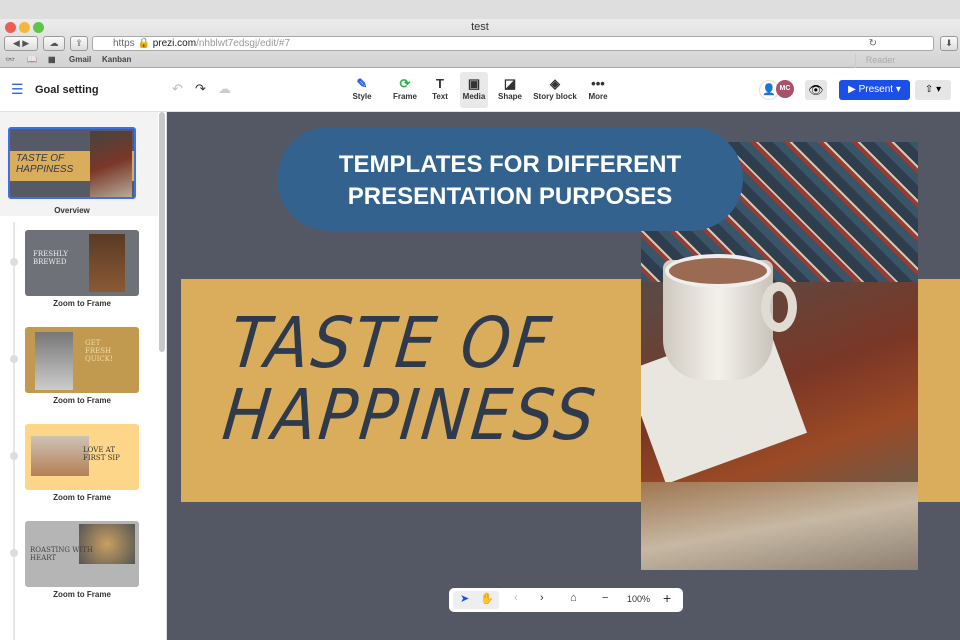 This screenshot has height=640, width=960. I want to click on cup-handle, so click(779, 307).